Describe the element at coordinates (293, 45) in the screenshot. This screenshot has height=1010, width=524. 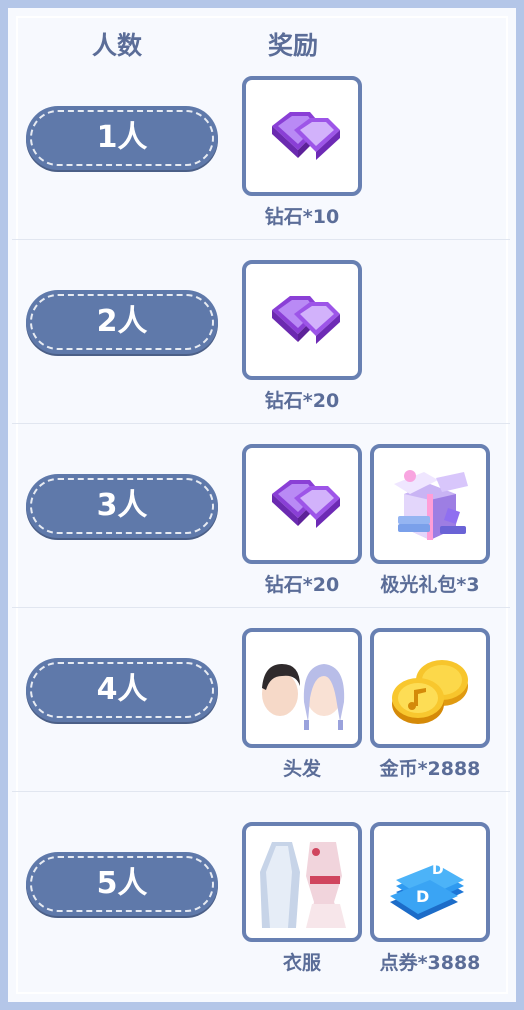
I see `header-reward: 奖励` at that location.